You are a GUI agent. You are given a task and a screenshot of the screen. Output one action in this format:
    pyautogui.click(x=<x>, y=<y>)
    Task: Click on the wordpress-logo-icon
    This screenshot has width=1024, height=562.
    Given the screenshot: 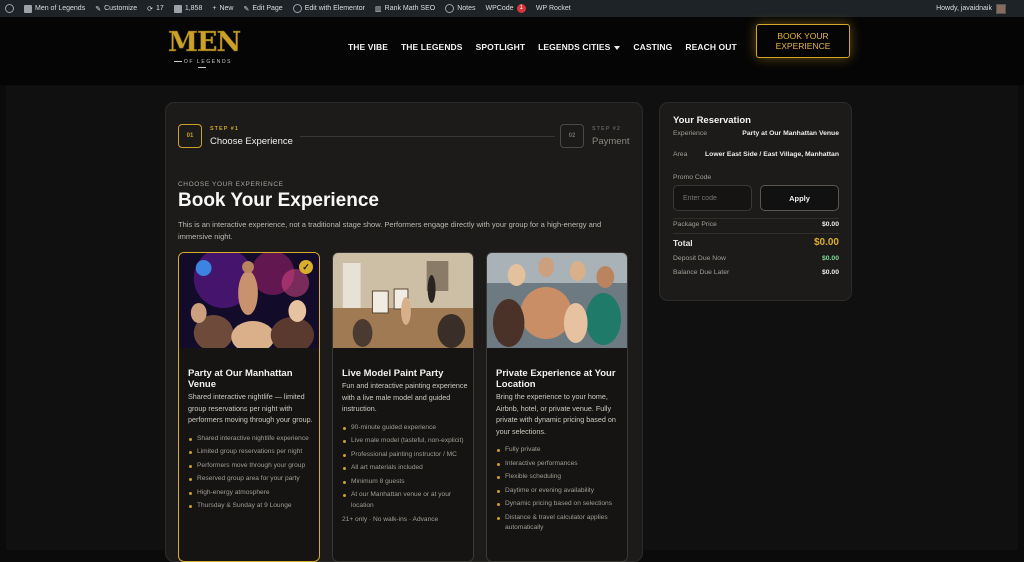 What is the action you would take?
    pyautogui.click(x=9, y=8)
    